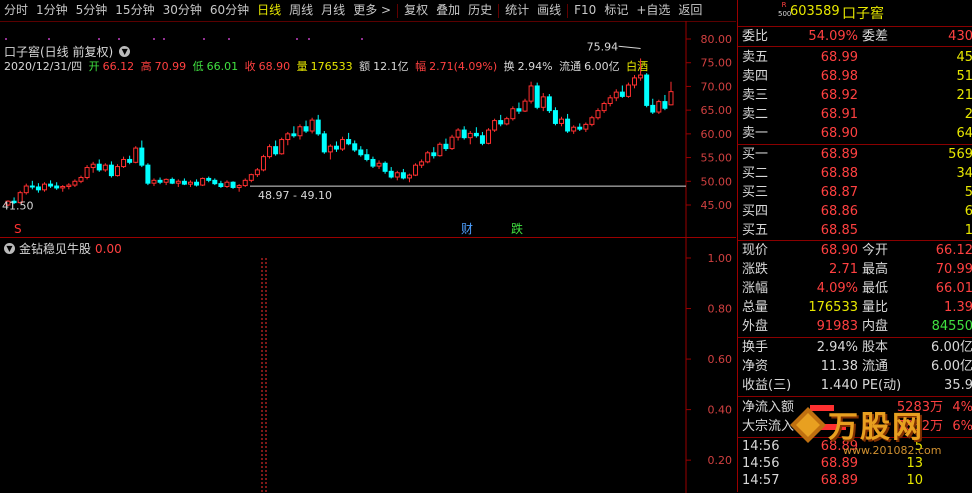 The width and height of the screenshot is (972, 493). What do you see at coordinates (616, 10) in the screenshot?
I see `toolbar-item-16: 标记` at bounding box center [616, 10].